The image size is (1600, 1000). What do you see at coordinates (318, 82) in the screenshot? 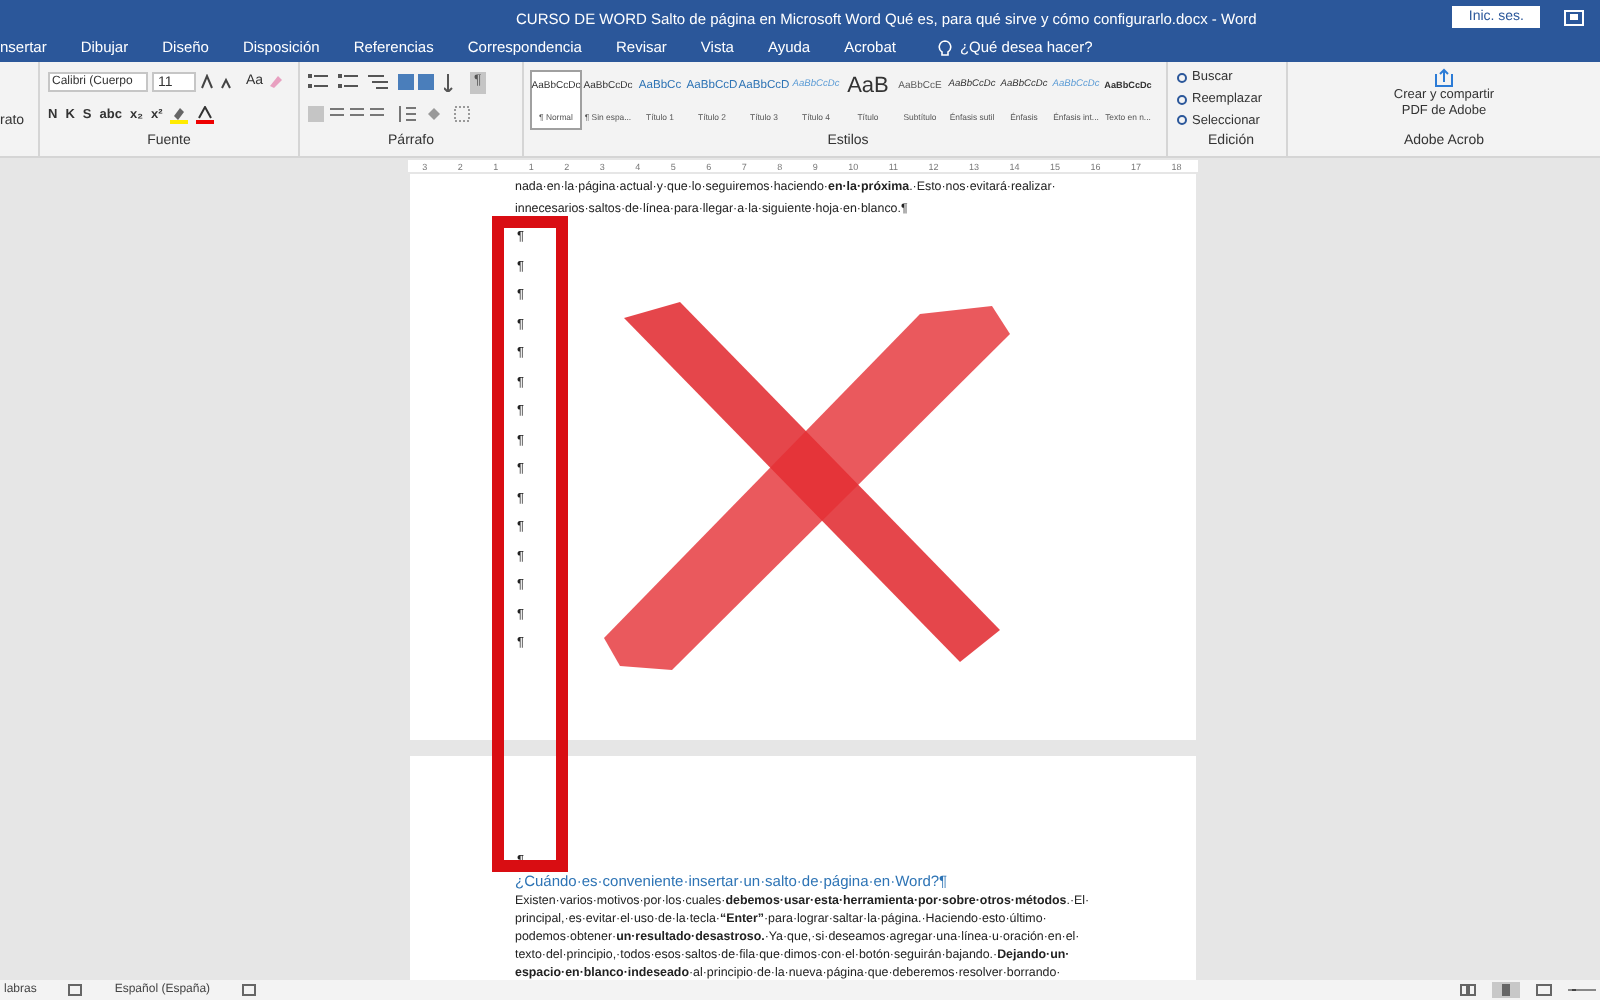
I see `bullet-list-icon` at bounding box center [318, 82].